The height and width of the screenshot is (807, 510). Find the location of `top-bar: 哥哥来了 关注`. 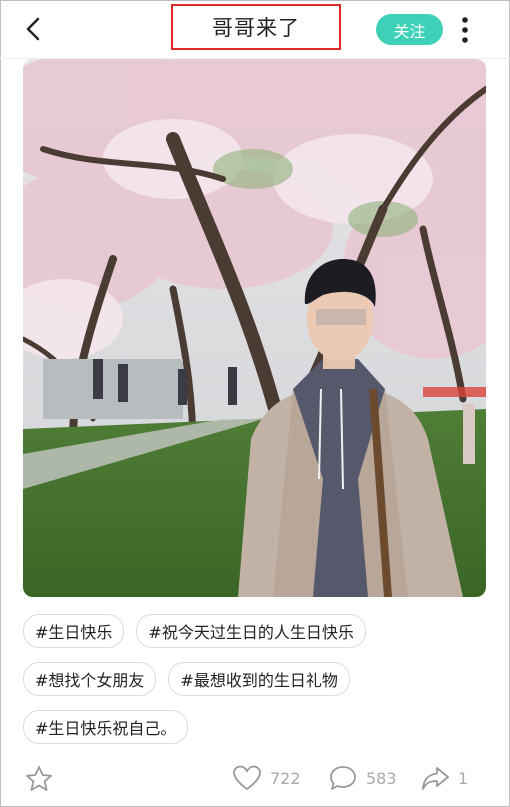

top-bar: 哥哥来了 关注 is located at coordinates (255, 29).